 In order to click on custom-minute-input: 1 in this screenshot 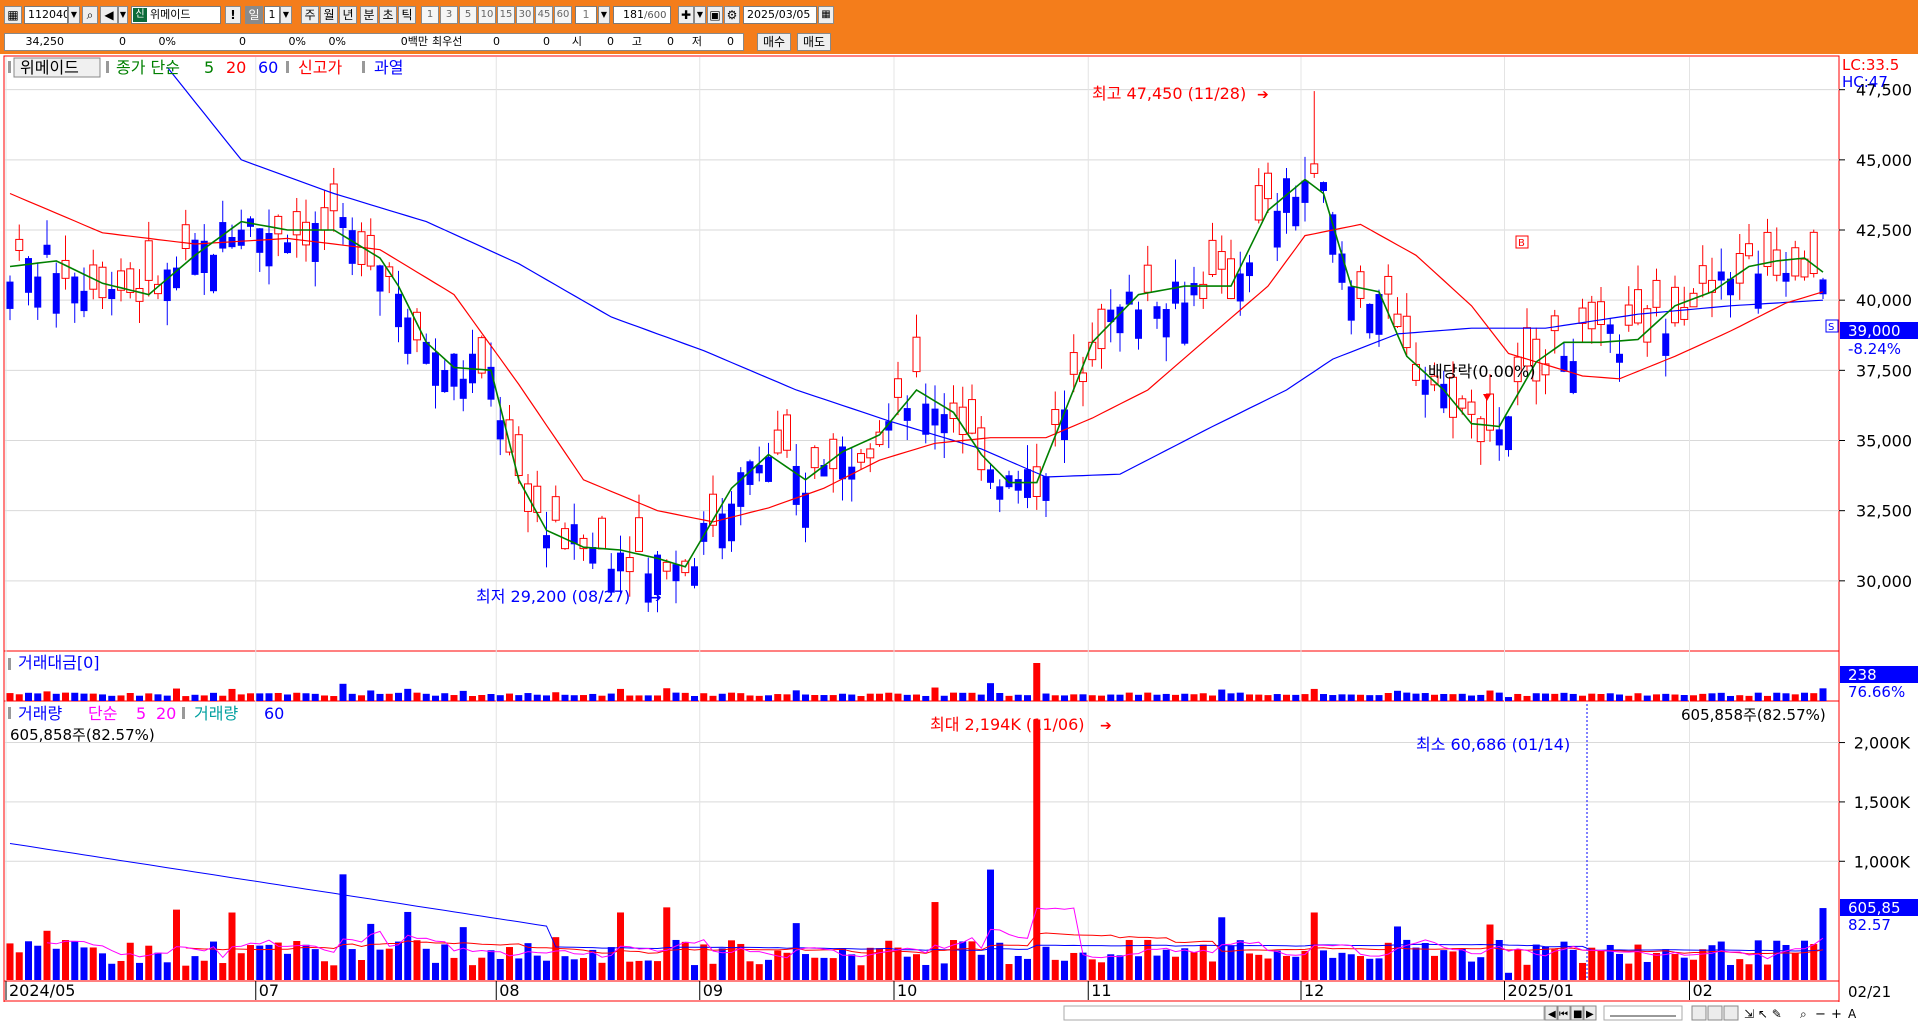, I will do `click(586, 15)`.